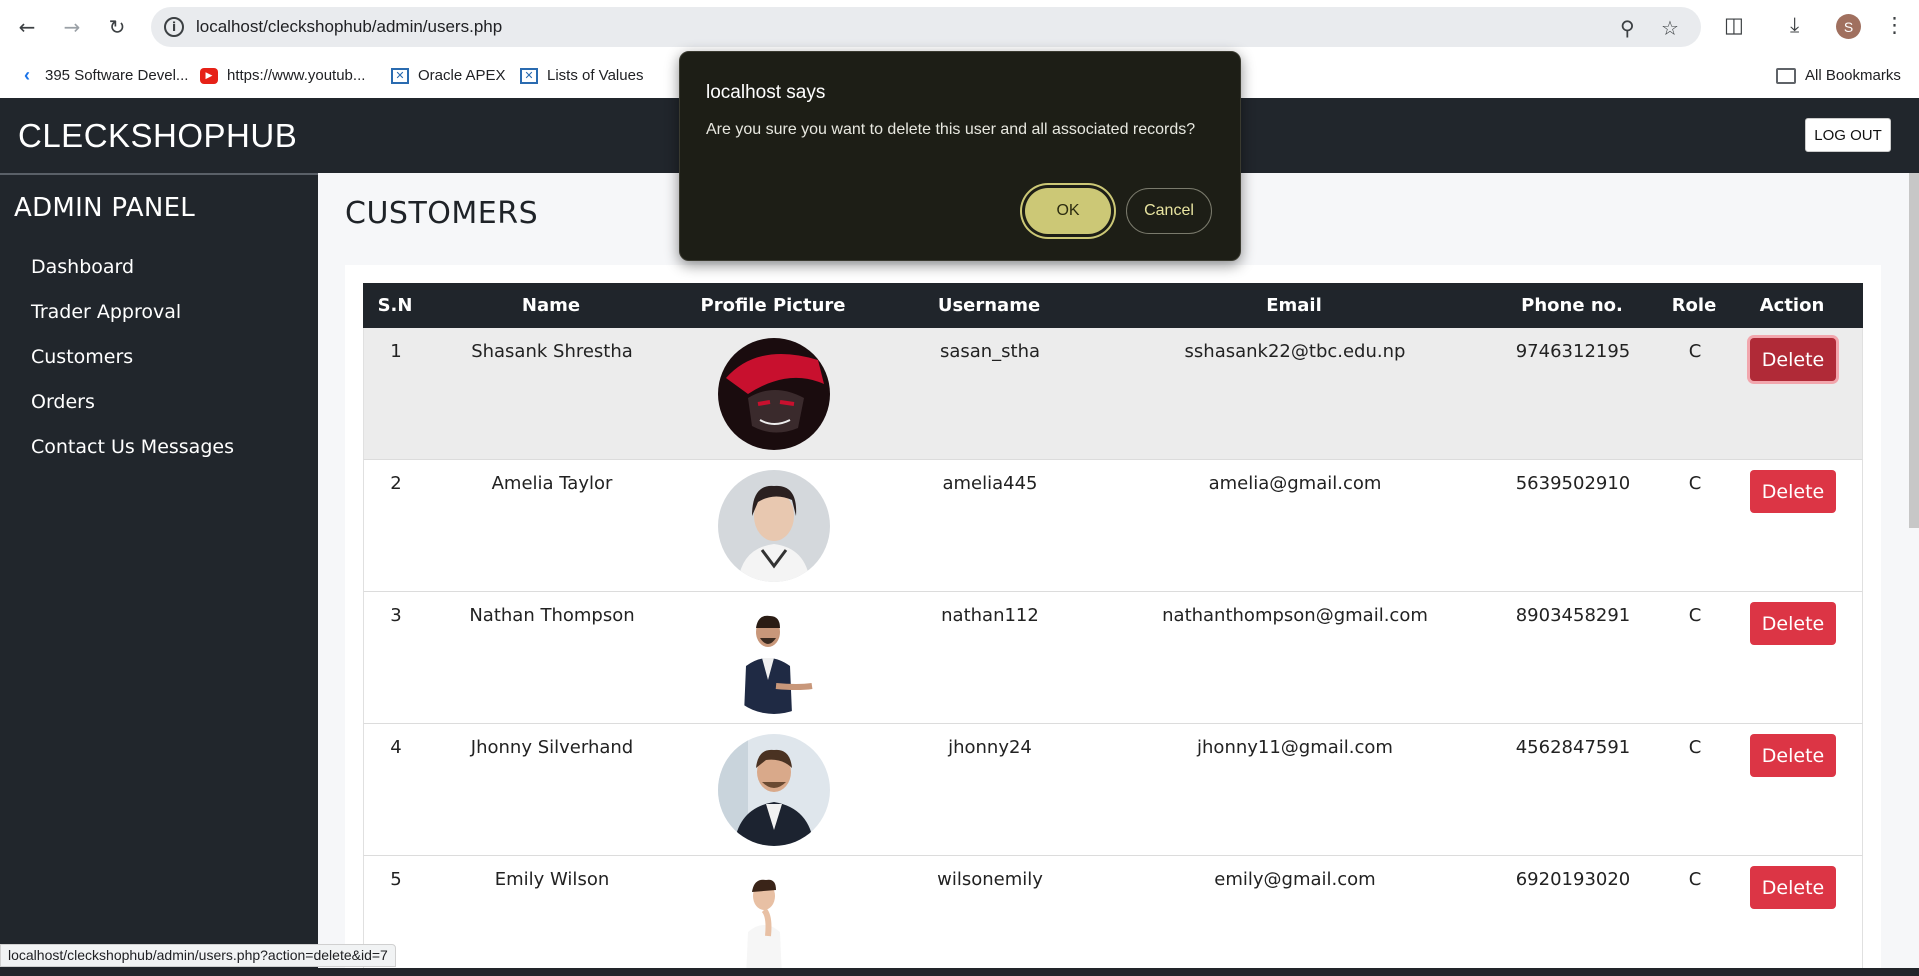 The width and height of the screenshot is (1919, 976). I want to click on cell-name: Nathan Thompson, so click(552, 615).